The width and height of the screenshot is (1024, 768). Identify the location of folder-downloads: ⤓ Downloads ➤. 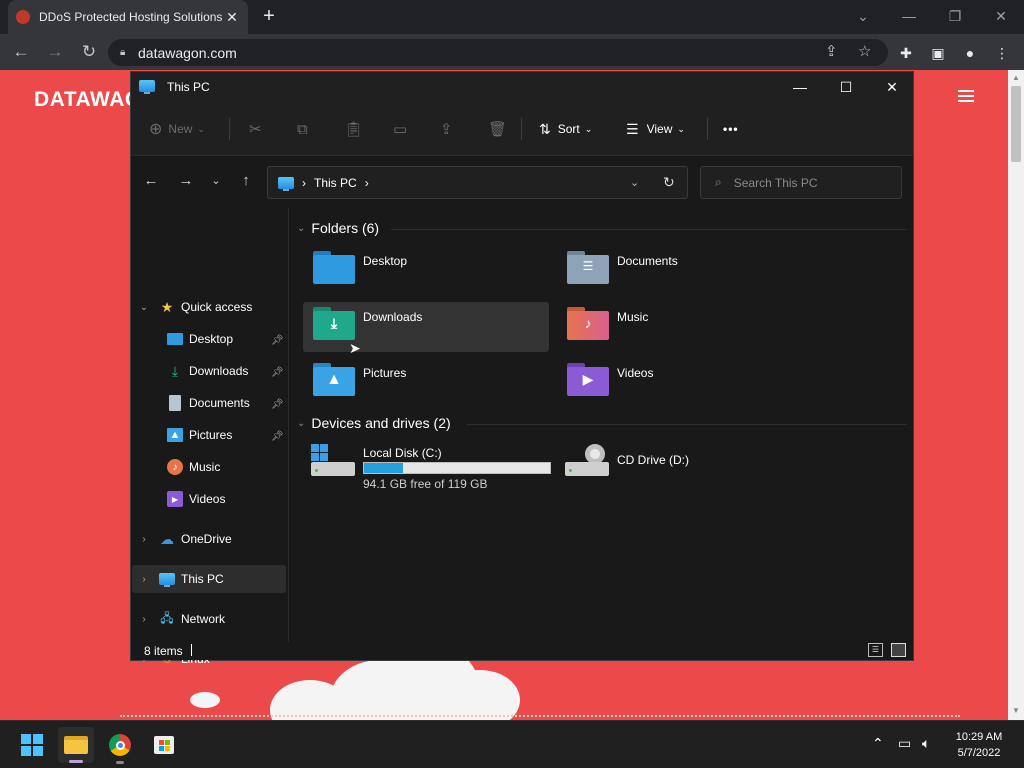
(426, 329).